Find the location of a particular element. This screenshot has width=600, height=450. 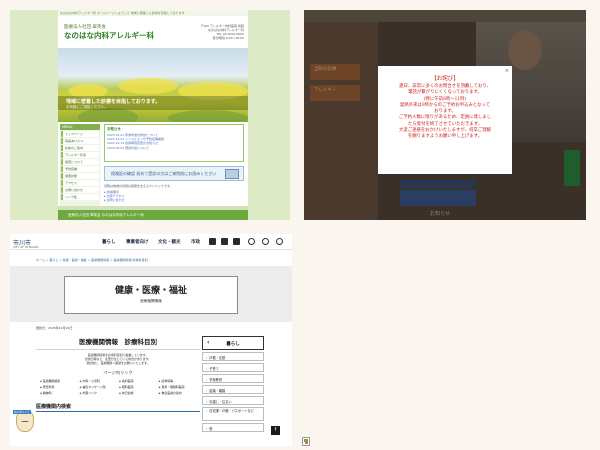

doctor-head-shape is located at coordinates (525, 50).